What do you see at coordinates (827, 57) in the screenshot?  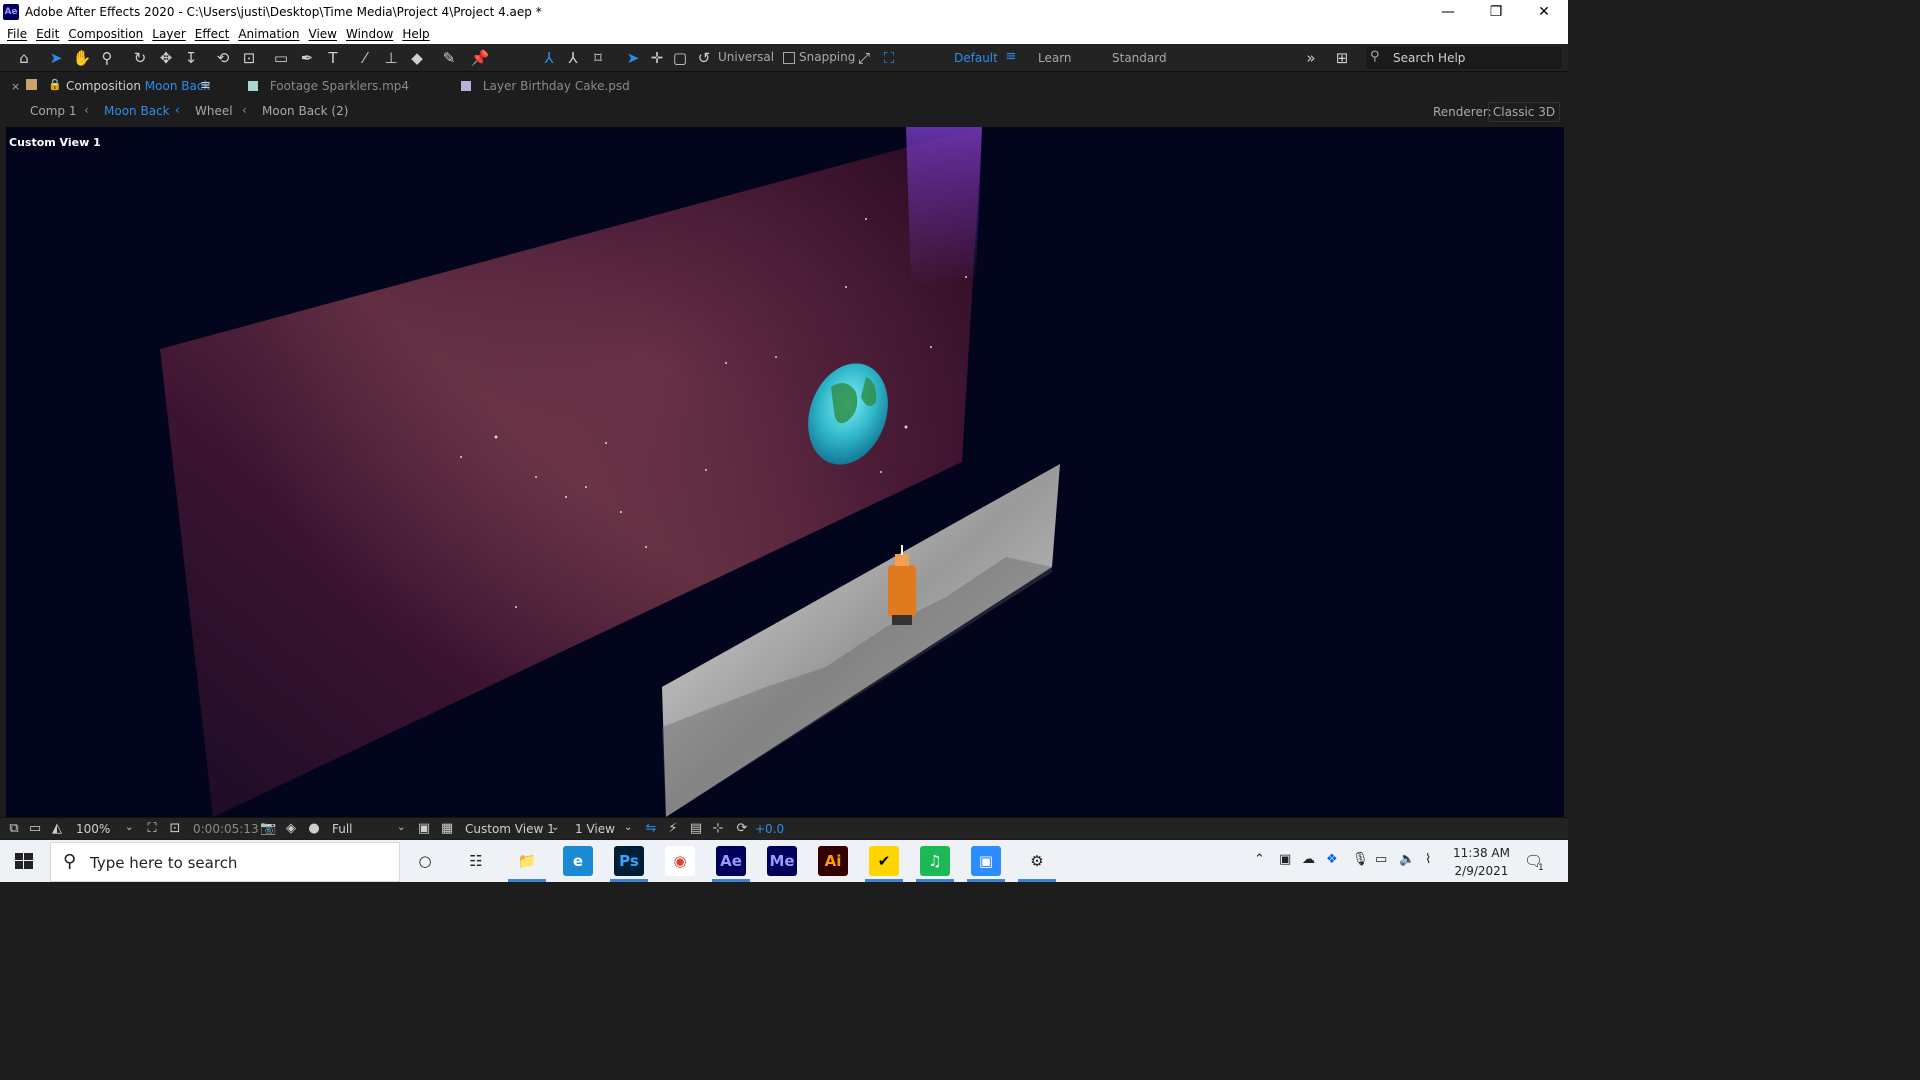 I see `snapping-label: Snapping` at bounding box center [827, 57].